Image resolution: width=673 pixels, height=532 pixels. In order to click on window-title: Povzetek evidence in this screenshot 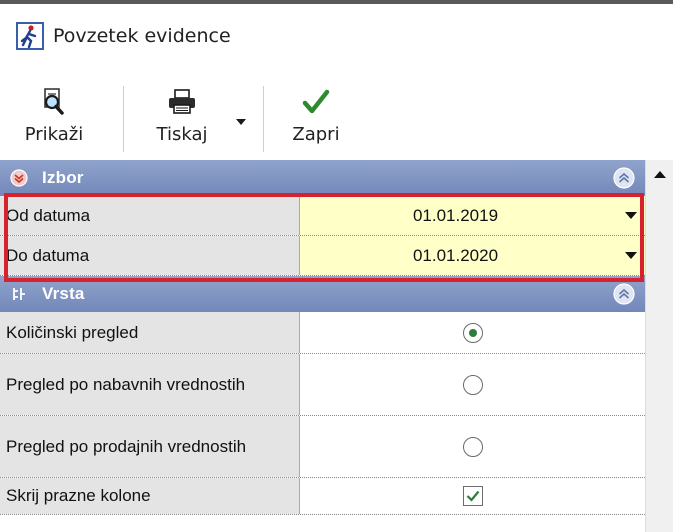, I will do `click(142, 36)`.